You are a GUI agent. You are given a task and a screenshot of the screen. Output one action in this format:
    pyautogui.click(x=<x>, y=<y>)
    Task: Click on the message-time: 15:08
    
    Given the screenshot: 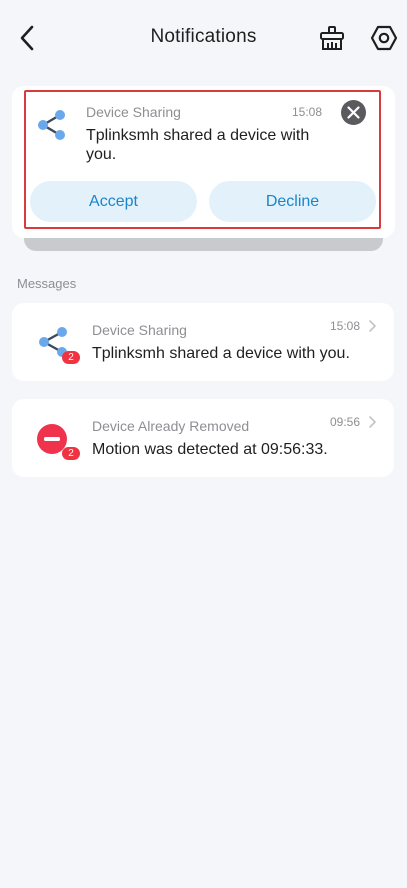 What is the action you would take?
    pyautogui.click(x=345, y=326)
    